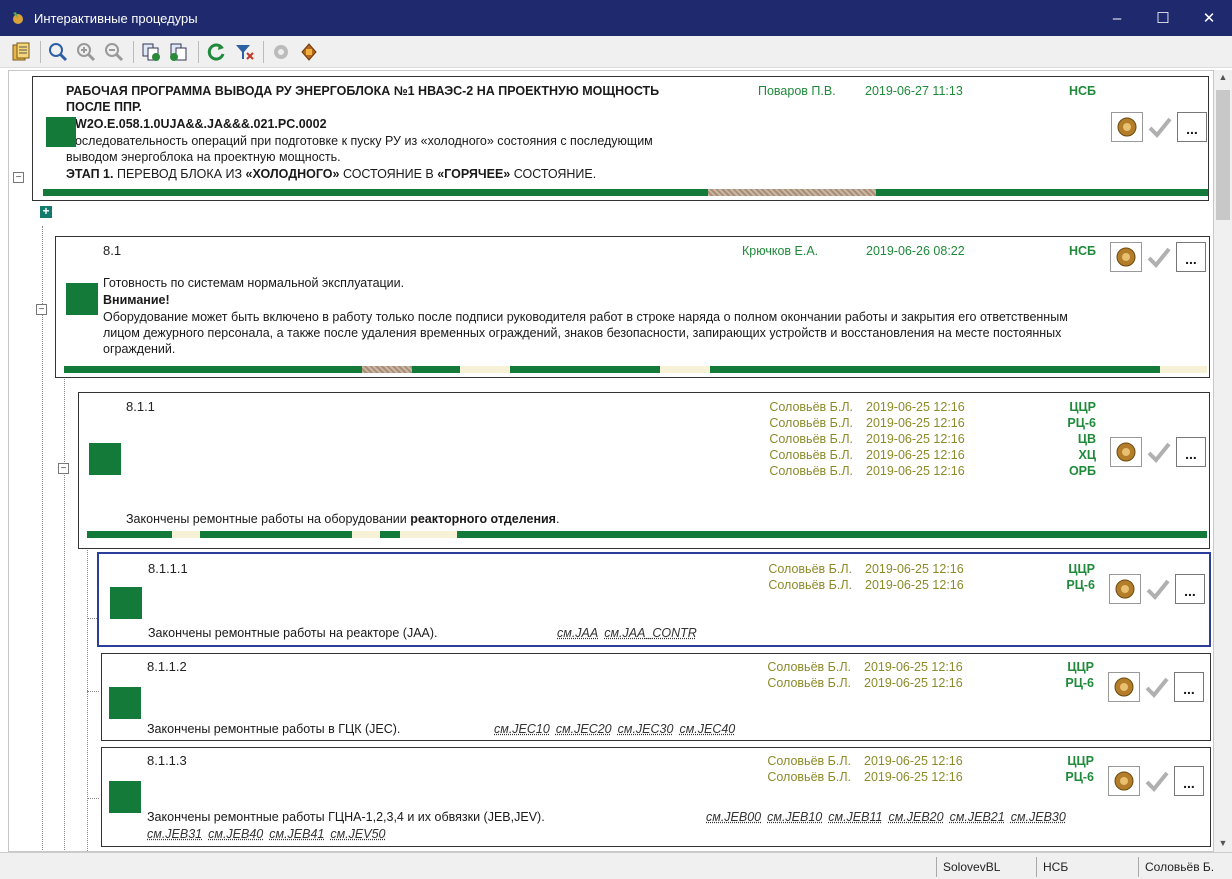  What do you see at coordinates (196, 124) in the screenshot?
I see `program-code: NW2O.E.058.1.0UJA&&.JA&&&.021.PC.0002` at bounding box center [196, 124].